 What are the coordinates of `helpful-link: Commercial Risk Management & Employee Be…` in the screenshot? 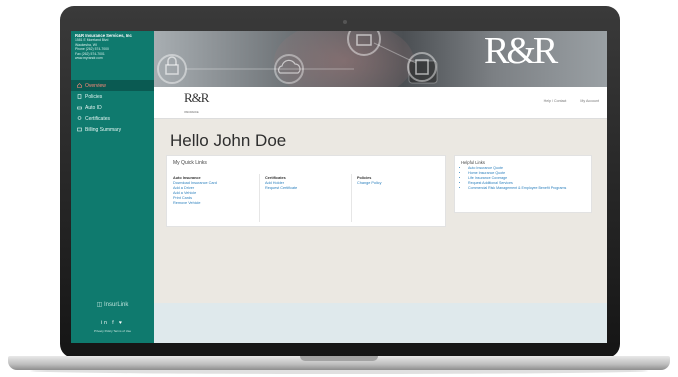 It's located at (517, 188).